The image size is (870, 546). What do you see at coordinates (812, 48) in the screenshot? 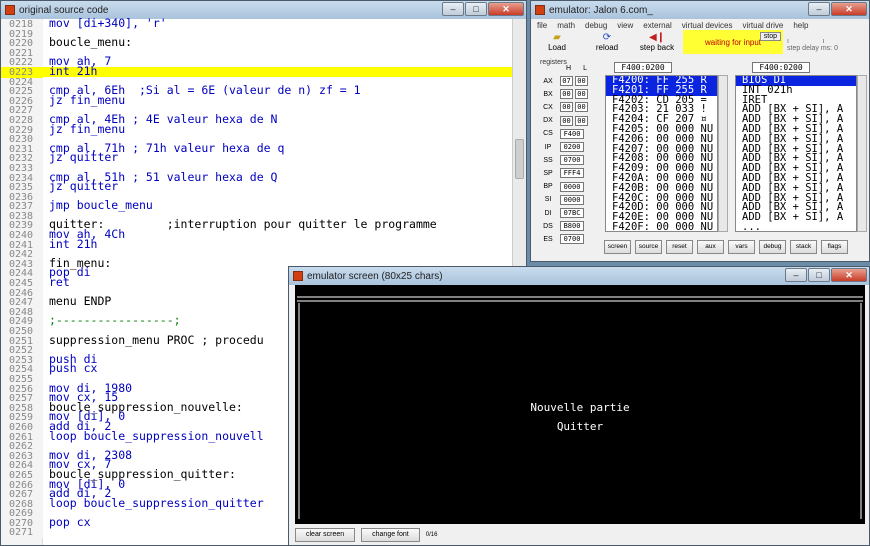
I see `step-delay-label: step delay ms: 0` at bounding box center [812, 48].